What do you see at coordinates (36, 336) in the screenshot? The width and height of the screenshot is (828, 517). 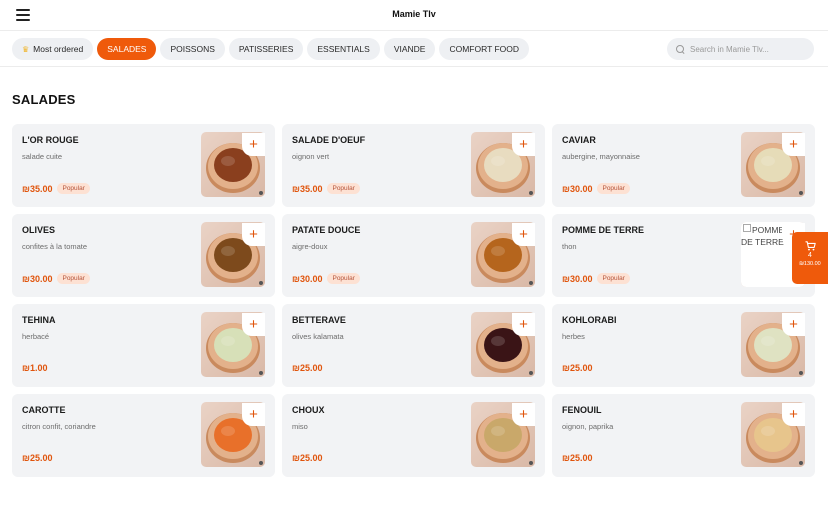 I see `item-description: herbacé` at bounding box center [36, 336].